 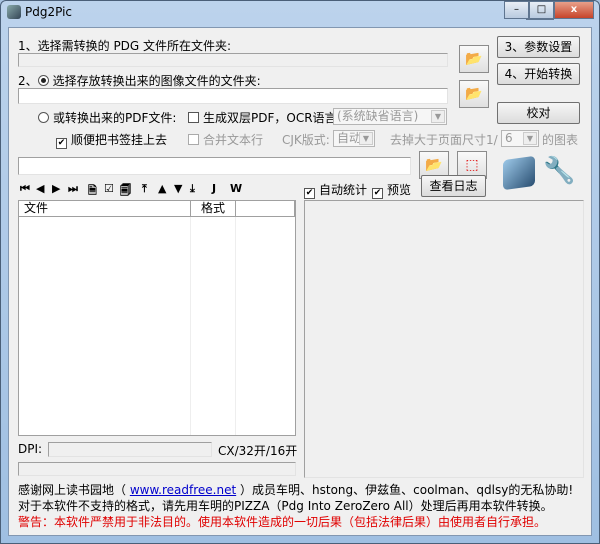 I want to click on thanks-suffix: ）成员车明、hstong、伊兹鱼、coolman、qdlsy的无私协助!, so click(x=405, y=490).